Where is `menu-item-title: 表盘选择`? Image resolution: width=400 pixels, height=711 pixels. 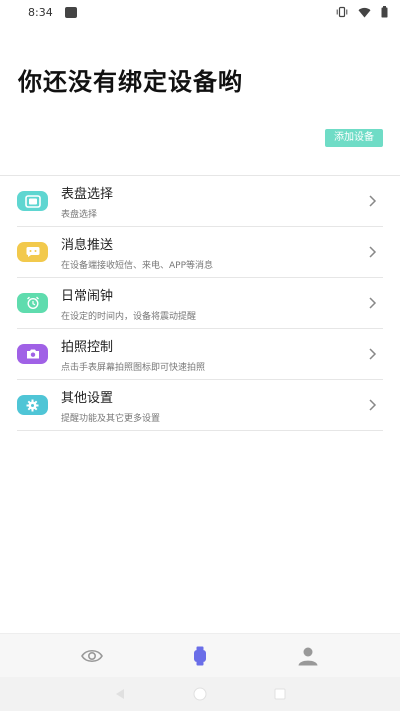
menu-item-title: 表盘选择 is located at coordinates (87, 194).